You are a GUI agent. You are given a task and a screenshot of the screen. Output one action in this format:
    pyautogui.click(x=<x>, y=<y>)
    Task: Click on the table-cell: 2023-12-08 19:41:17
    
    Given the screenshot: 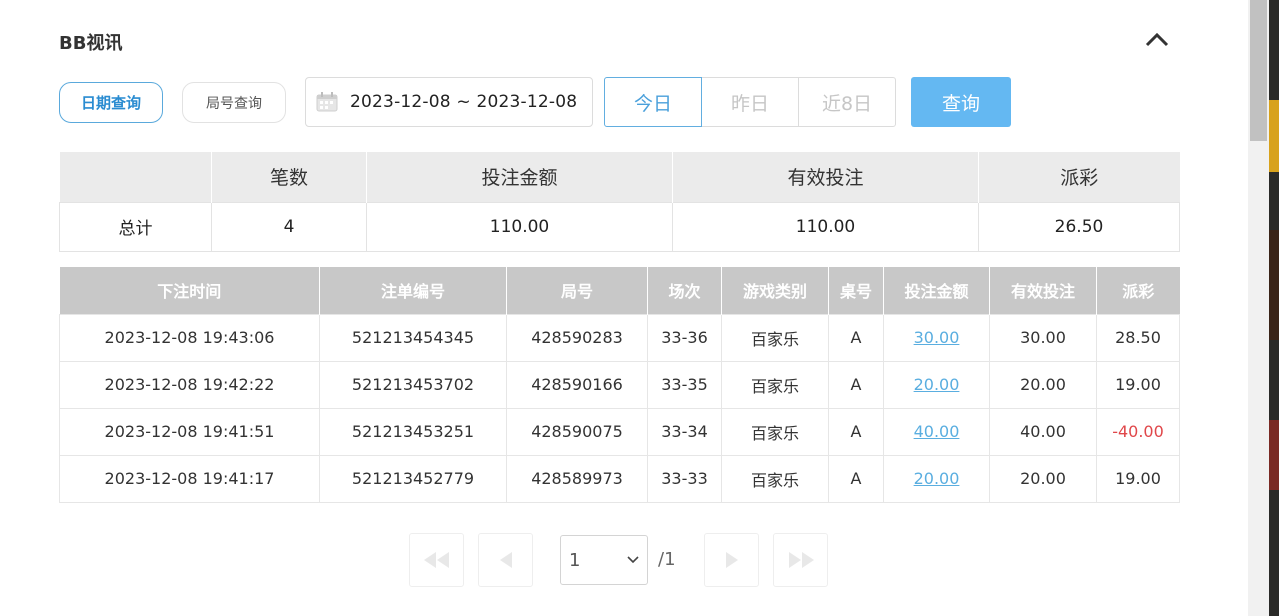 What is the action you would take?
    pyautogui.click(x=189, y=478)
    